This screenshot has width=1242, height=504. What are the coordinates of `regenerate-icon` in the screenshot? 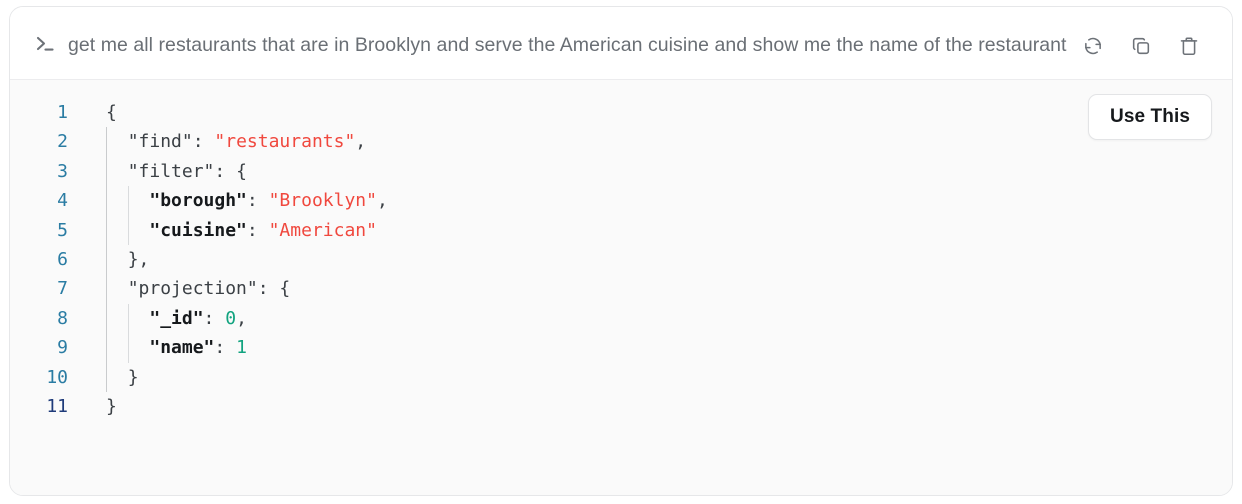 It's located at (1093, 46).